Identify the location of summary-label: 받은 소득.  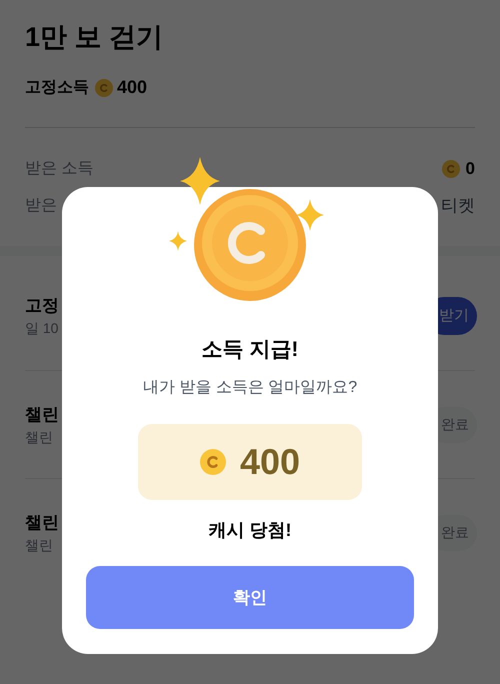
(59, 168).